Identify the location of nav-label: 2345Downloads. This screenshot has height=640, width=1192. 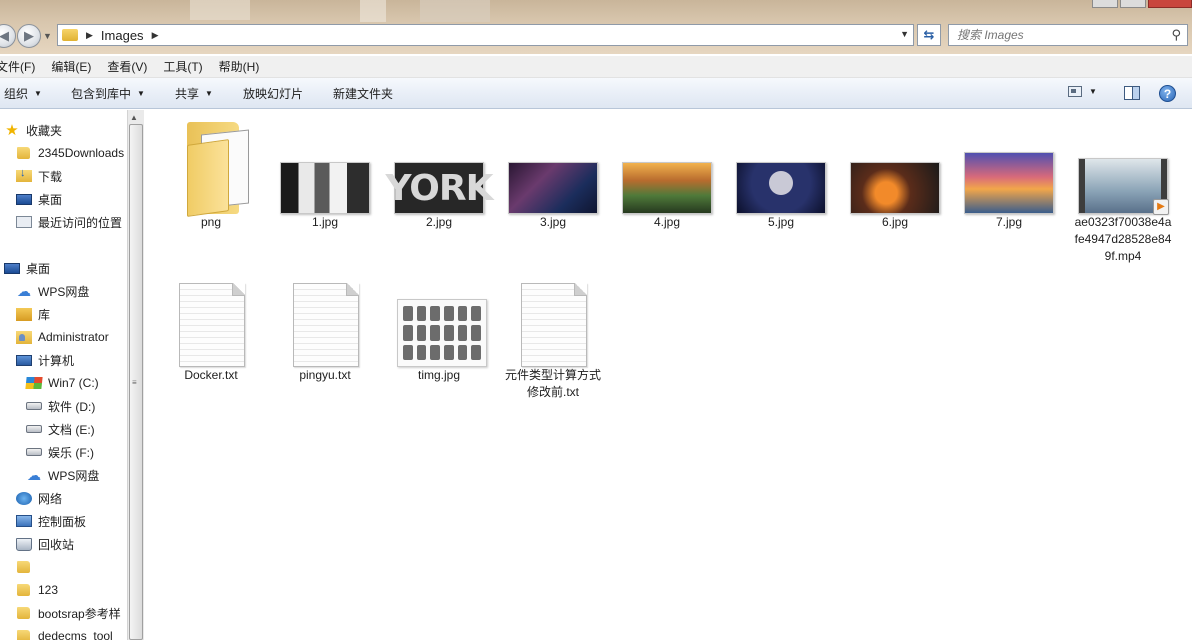
(81, 153).